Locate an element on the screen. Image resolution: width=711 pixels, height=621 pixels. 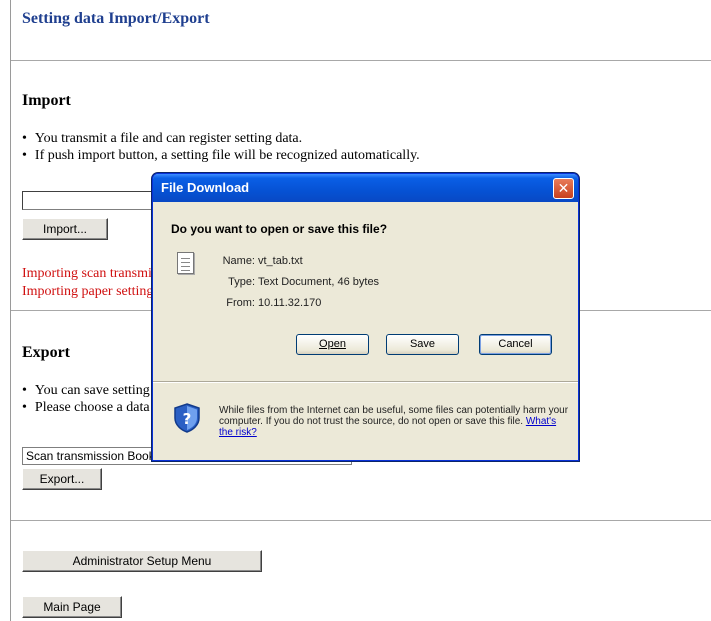
from-label: From: is located at coordinates (240, 303).